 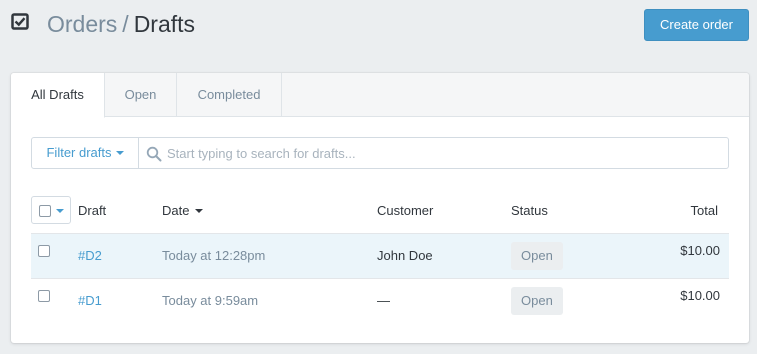 I want to click on customer-name: —, so click(x=383, y=300).